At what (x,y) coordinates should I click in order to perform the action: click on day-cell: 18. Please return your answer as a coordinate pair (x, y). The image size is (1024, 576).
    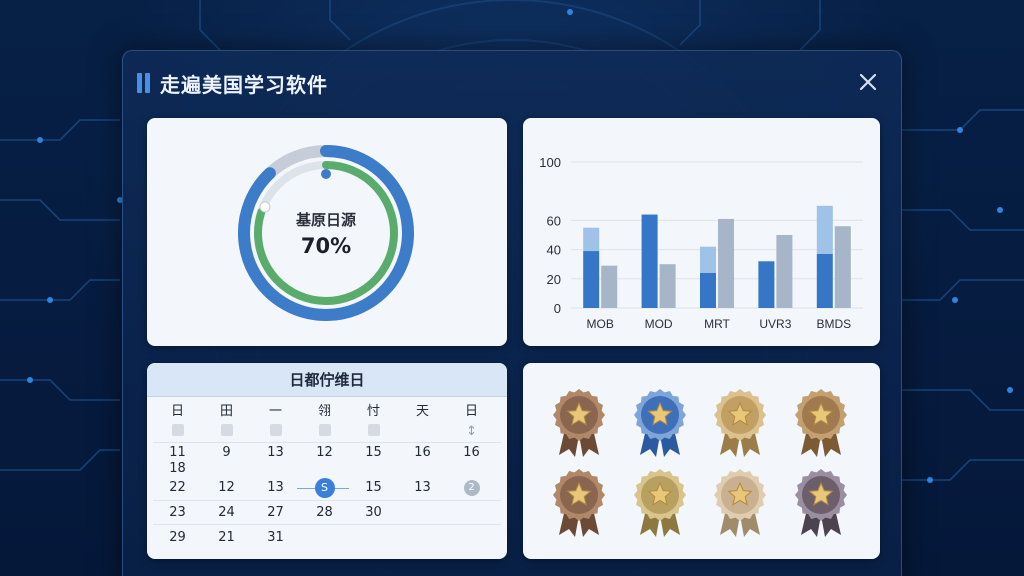
    Looking at the image, I should click on (177, 468).